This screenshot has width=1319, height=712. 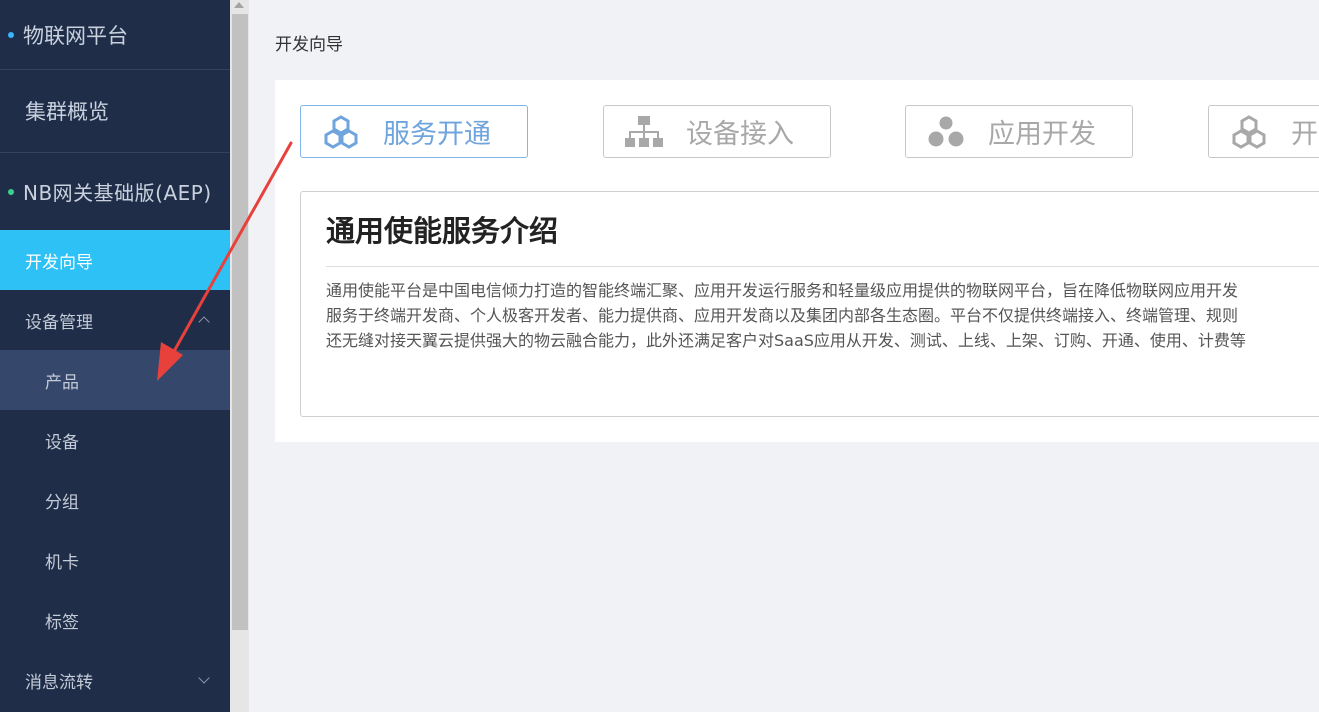 What do you see at coordinates (1042, 134) in the screenshot?
I see `step-label: 应用开发` at bounding box center [1042, 134].